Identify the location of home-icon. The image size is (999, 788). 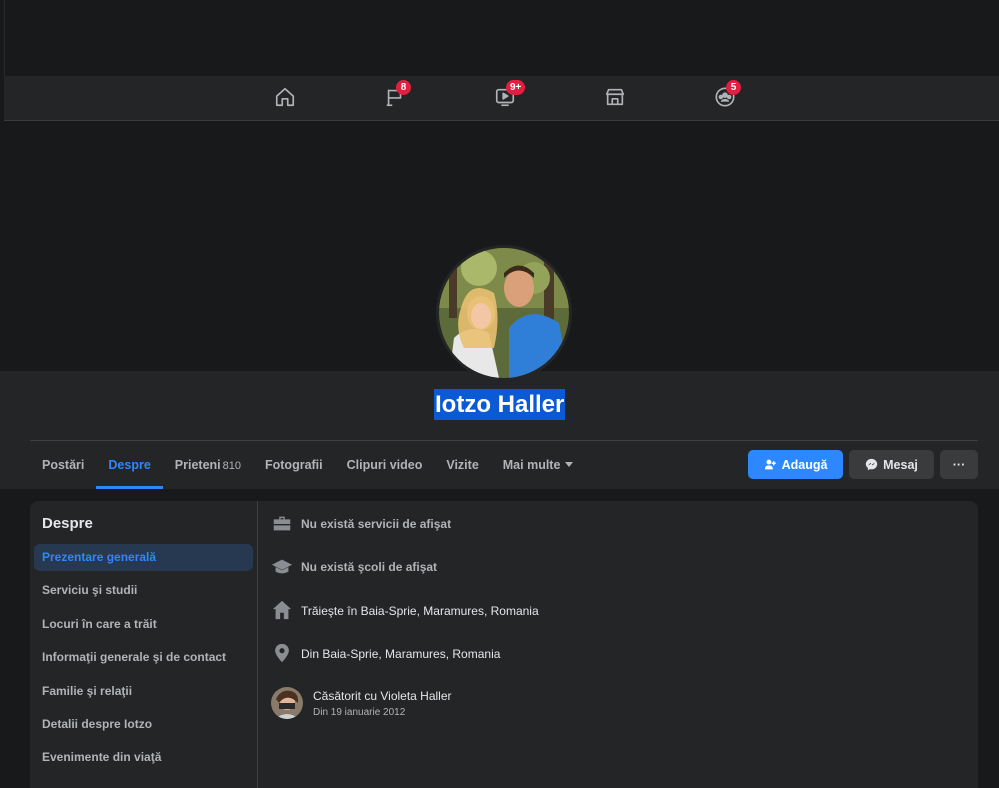
(286, 98).